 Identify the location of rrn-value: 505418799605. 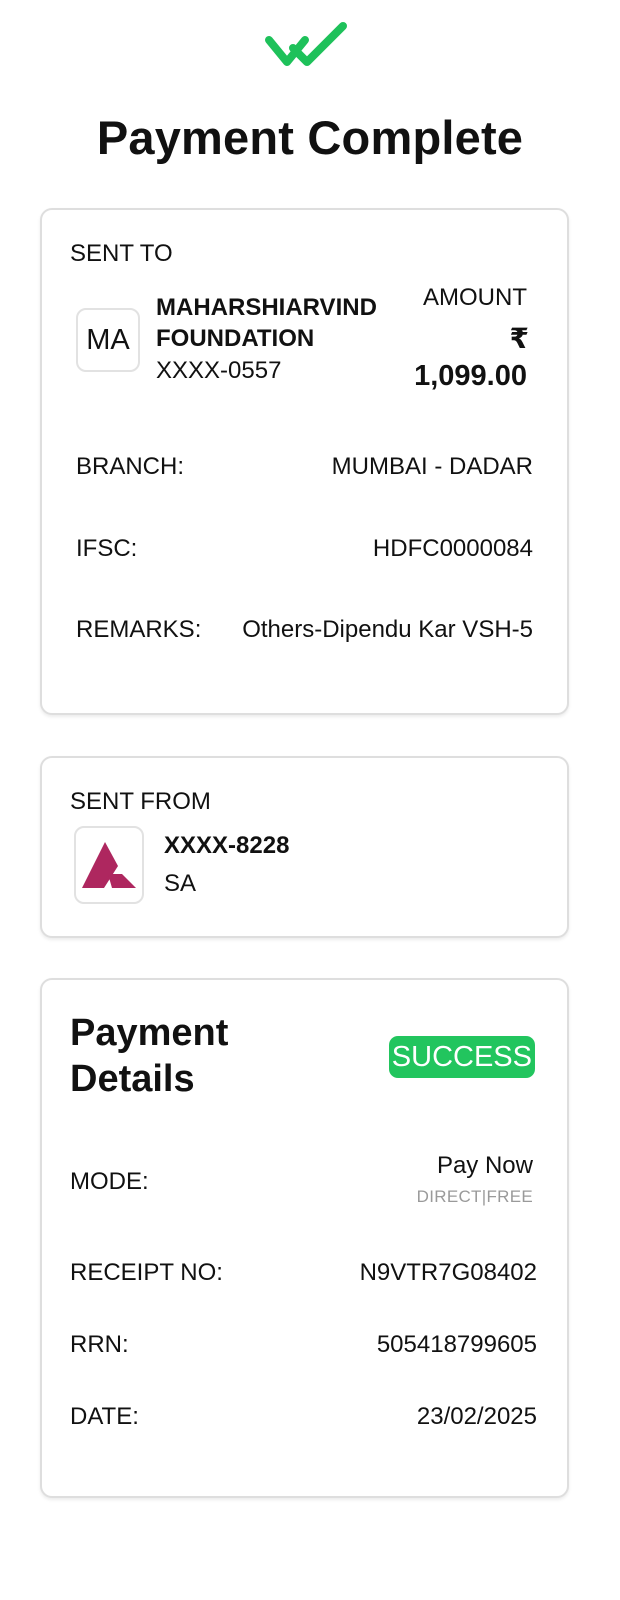
(456, 1344).